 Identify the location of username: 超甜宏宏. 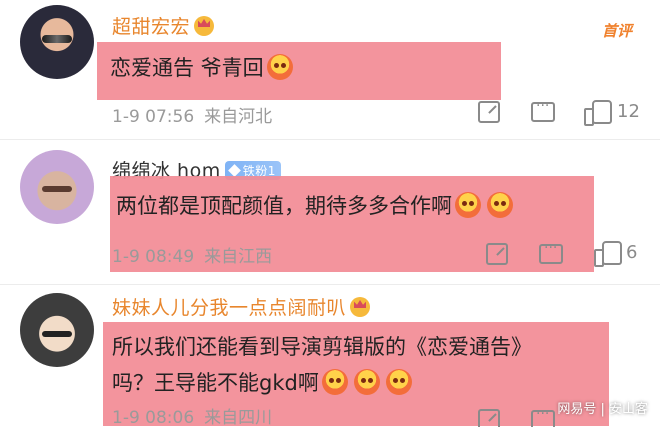
(163, 25).